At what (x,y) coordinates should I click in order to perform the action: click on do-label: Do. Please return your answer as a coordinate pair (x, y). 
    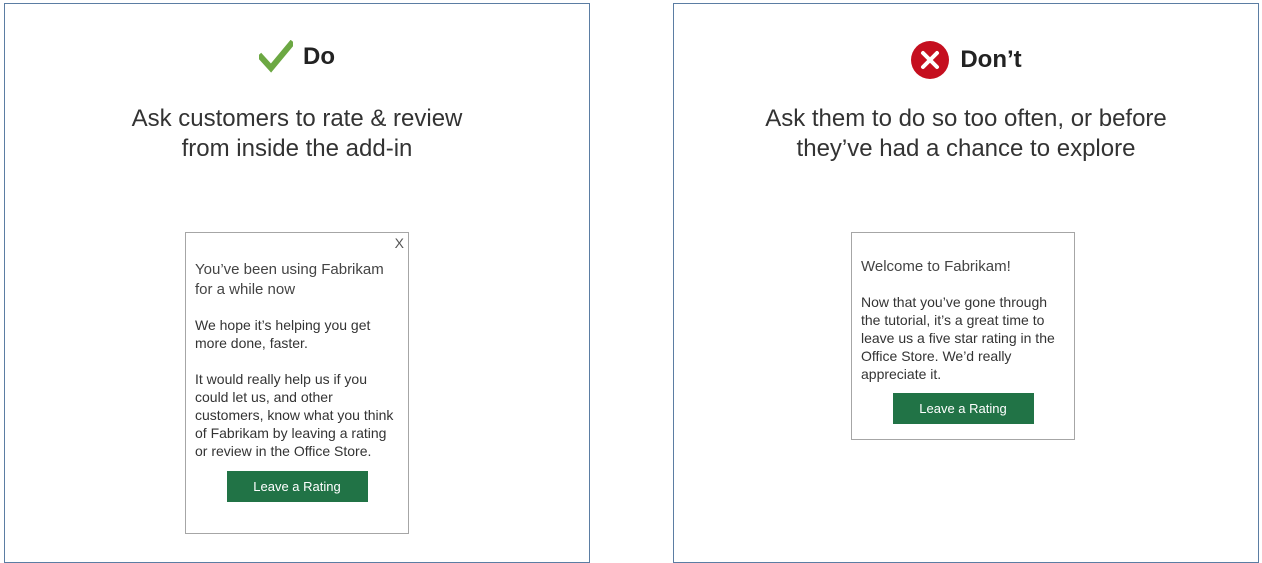
    Looking at the image, I should click on (319, 56).